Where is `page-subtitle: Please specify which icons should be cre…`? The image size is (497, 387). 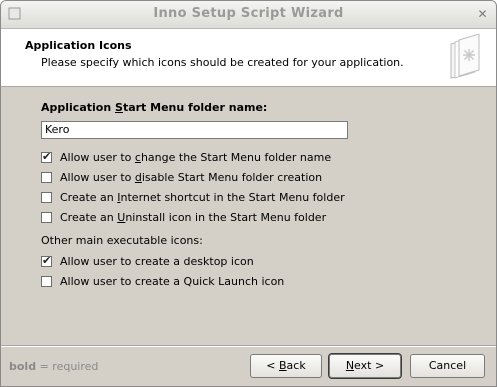
page-subtitle: Please specify which icons should be cre… is located at coordinates (222, 62).